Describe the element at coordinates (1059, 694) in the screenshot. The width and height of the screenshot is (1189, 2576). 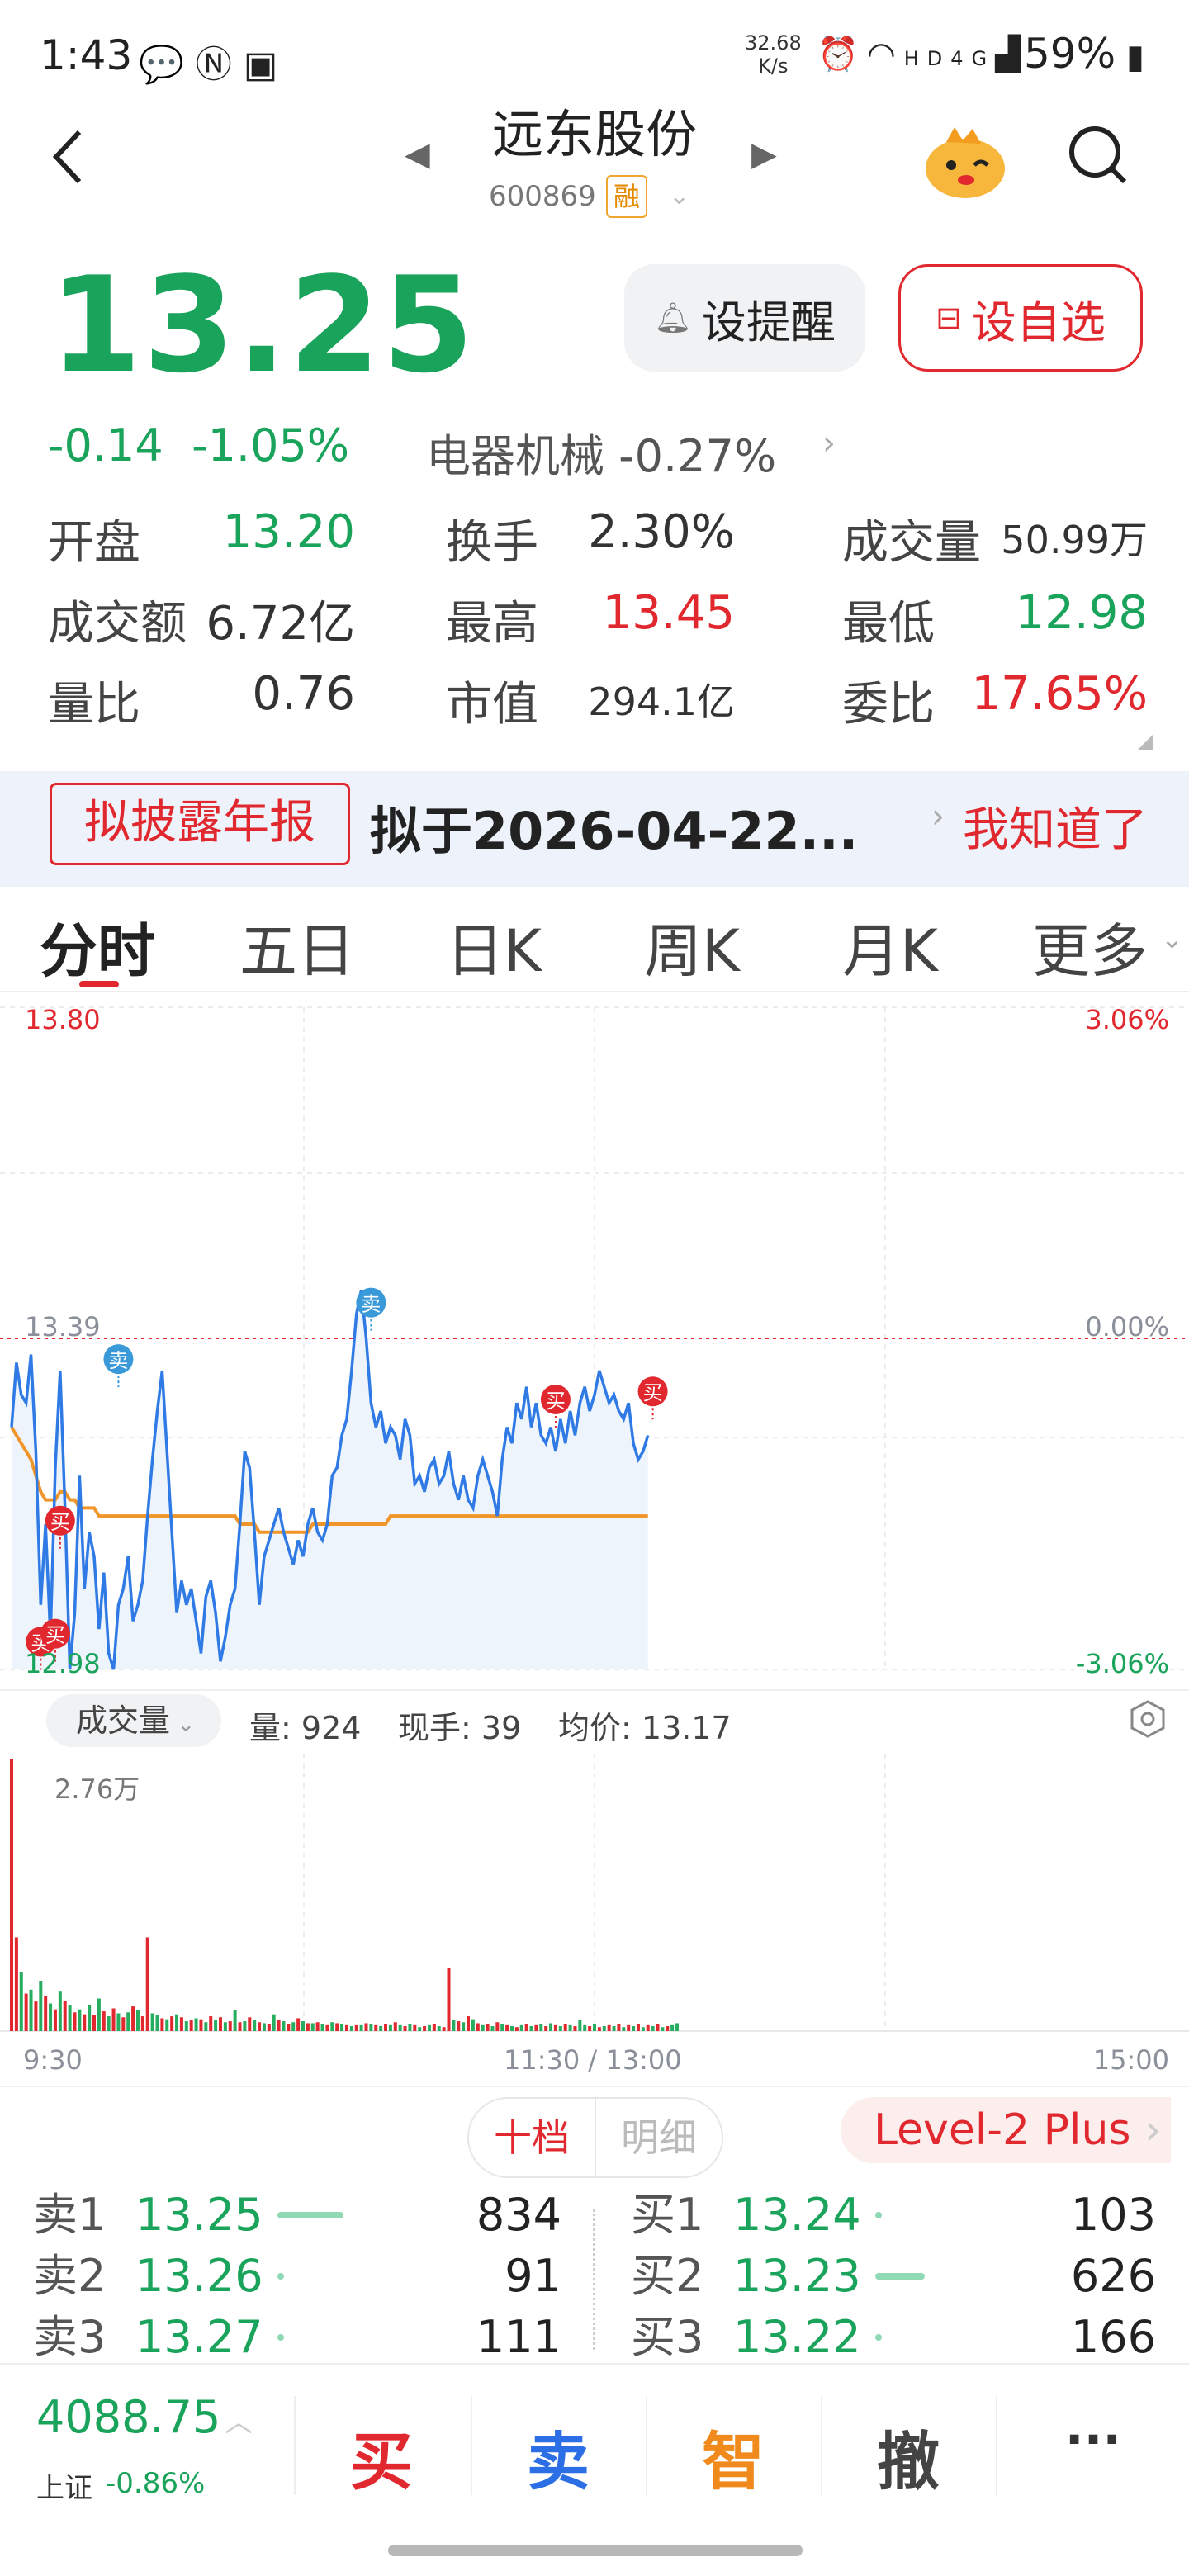
I see `stat-value: 17.65%` at that location.